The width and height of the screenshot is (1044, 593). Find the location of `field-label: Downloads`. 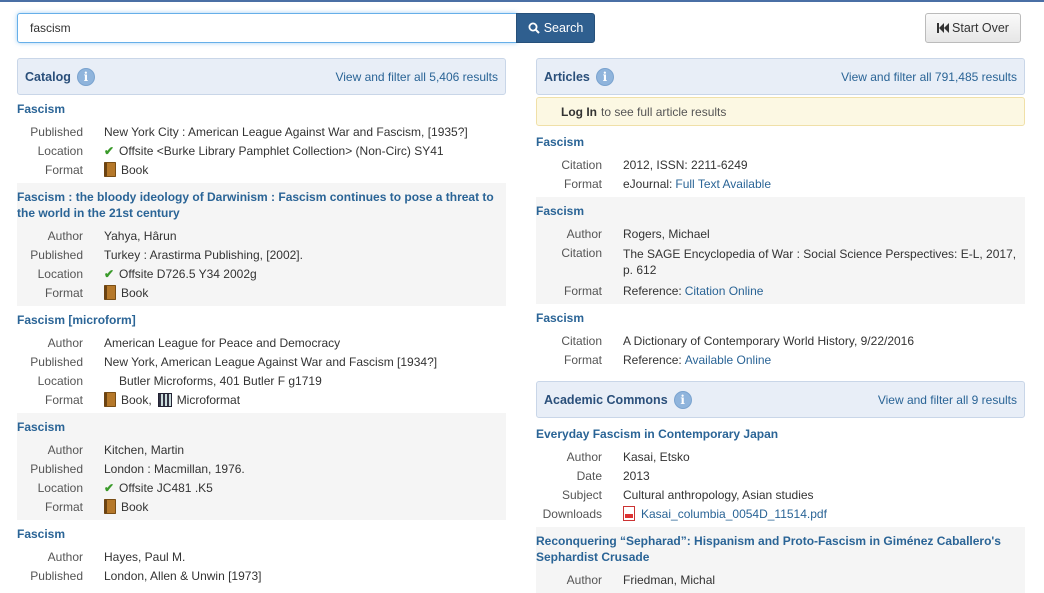

field-label: Downloads is located at coordinates (572, 513).